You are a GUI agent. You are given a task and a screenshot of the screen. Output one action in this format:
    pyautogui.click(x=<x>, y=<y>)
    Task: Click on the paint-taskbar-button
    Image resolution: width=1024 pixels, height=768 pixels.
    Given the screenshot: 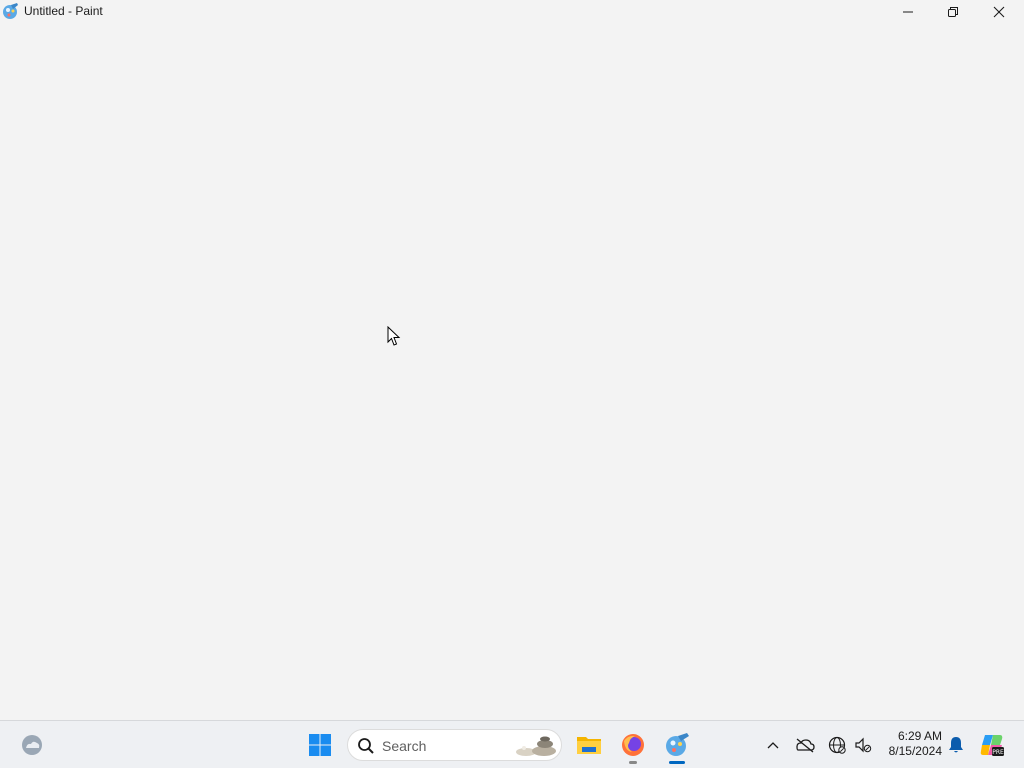 What is the action you would take?
    pyautogui.click(x=677, y=745)
    